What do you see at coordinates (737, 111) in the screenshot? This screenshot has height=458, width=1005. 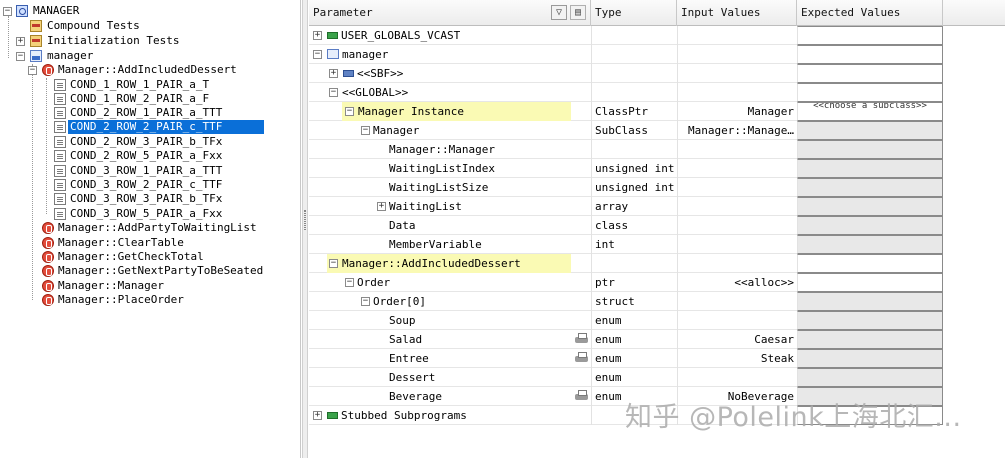 I see `input-cell: Manager` at bounding box center [737, 111].